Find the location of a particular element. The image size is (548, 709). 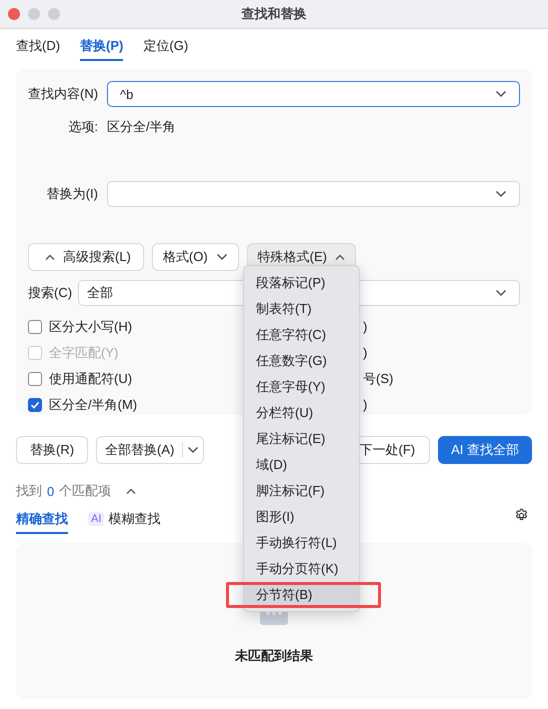

field-label: 替换为(I) is located at coordinates (72, 194).